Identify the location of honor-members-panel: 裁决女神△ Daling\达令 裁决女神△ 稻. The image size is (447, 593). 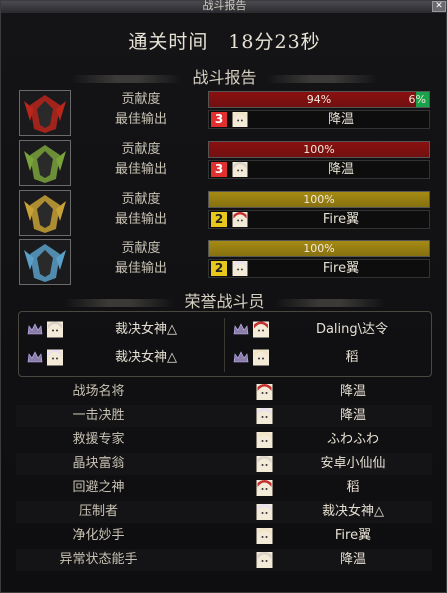
(225, 344).